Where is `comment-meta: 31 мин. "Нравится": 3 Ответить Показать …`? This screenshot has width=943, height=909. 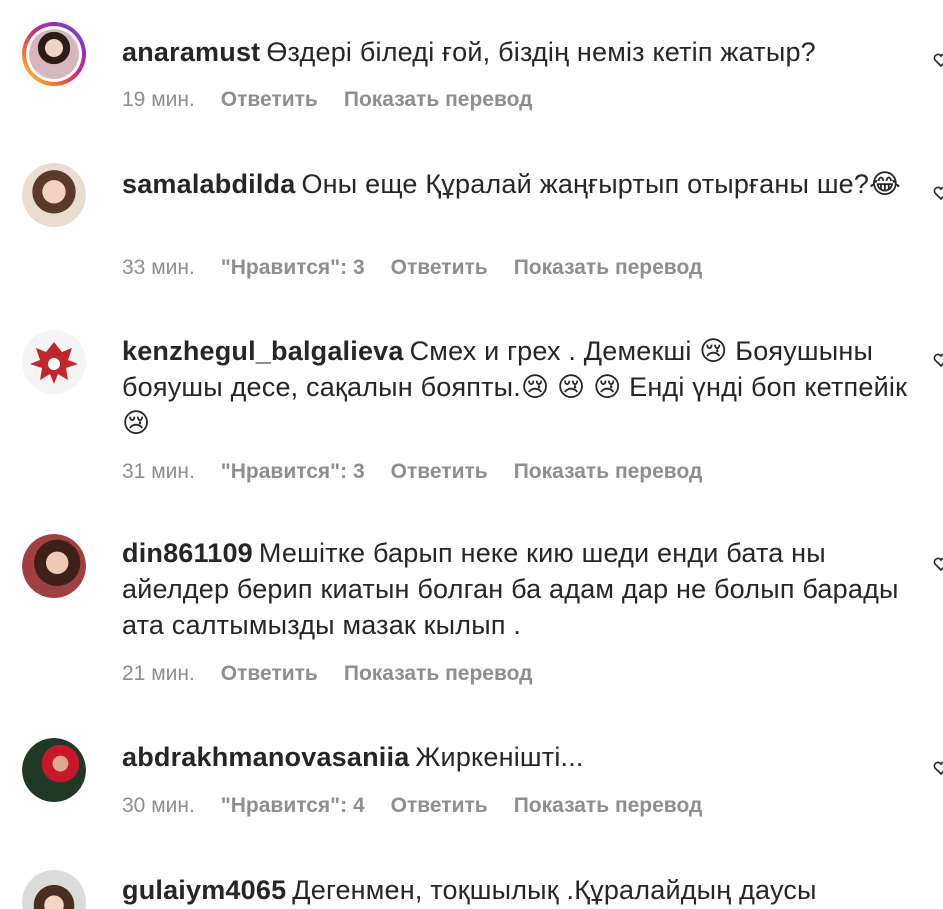 comment-meta: 31 мин. "Нравится": 3 Ответить Показать … is located at coordinates (412, 472).